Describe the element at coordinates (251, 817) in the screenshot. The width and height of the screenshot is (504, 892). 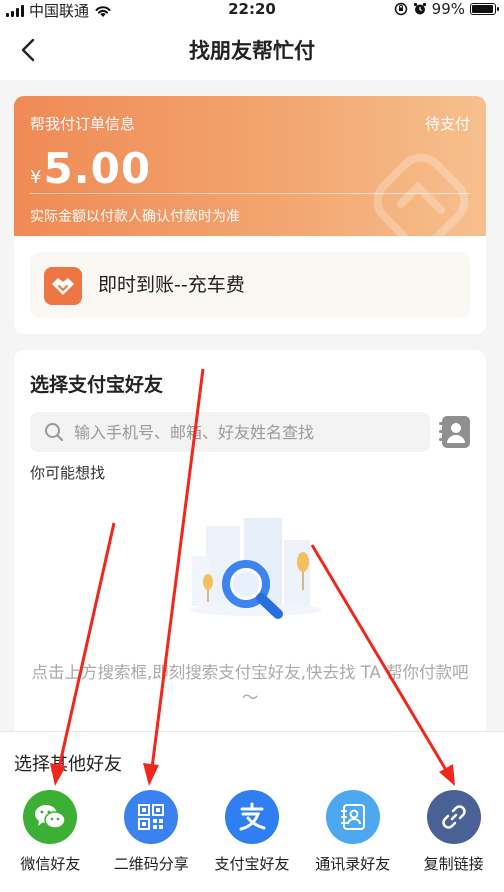
I see `alipay-icon` at that location.